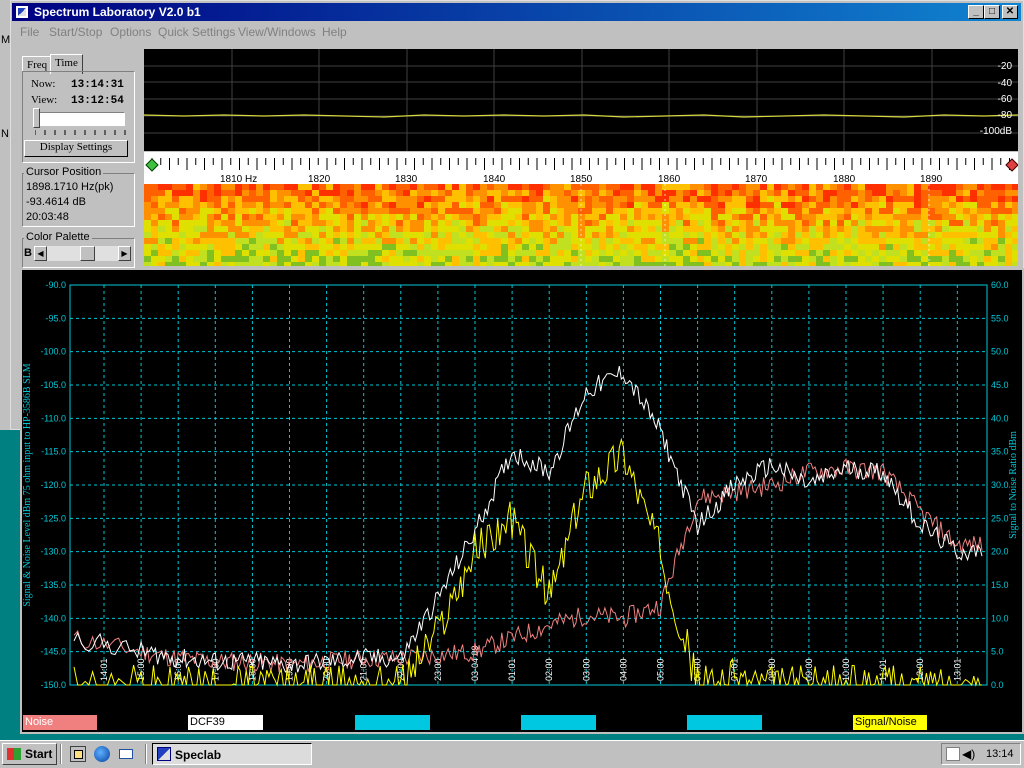 The image size is (1024, 768). Describe the element at coordinates (53, 452) in the screenshot. I see `left-tick-label: -115.0` at that location.